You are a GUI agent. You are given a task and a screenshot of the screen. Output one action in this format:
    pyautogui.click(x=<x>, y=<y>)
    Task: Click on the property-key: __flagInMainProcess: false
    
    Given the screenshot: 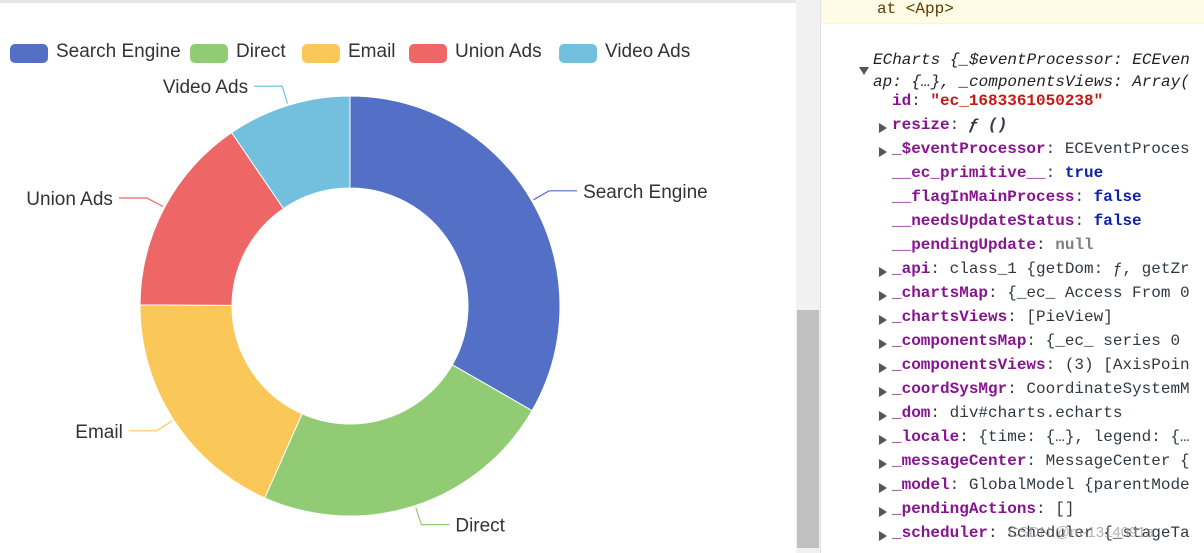 What is the action you would take?
    pyautogui.click(x=1017, y=197)
    